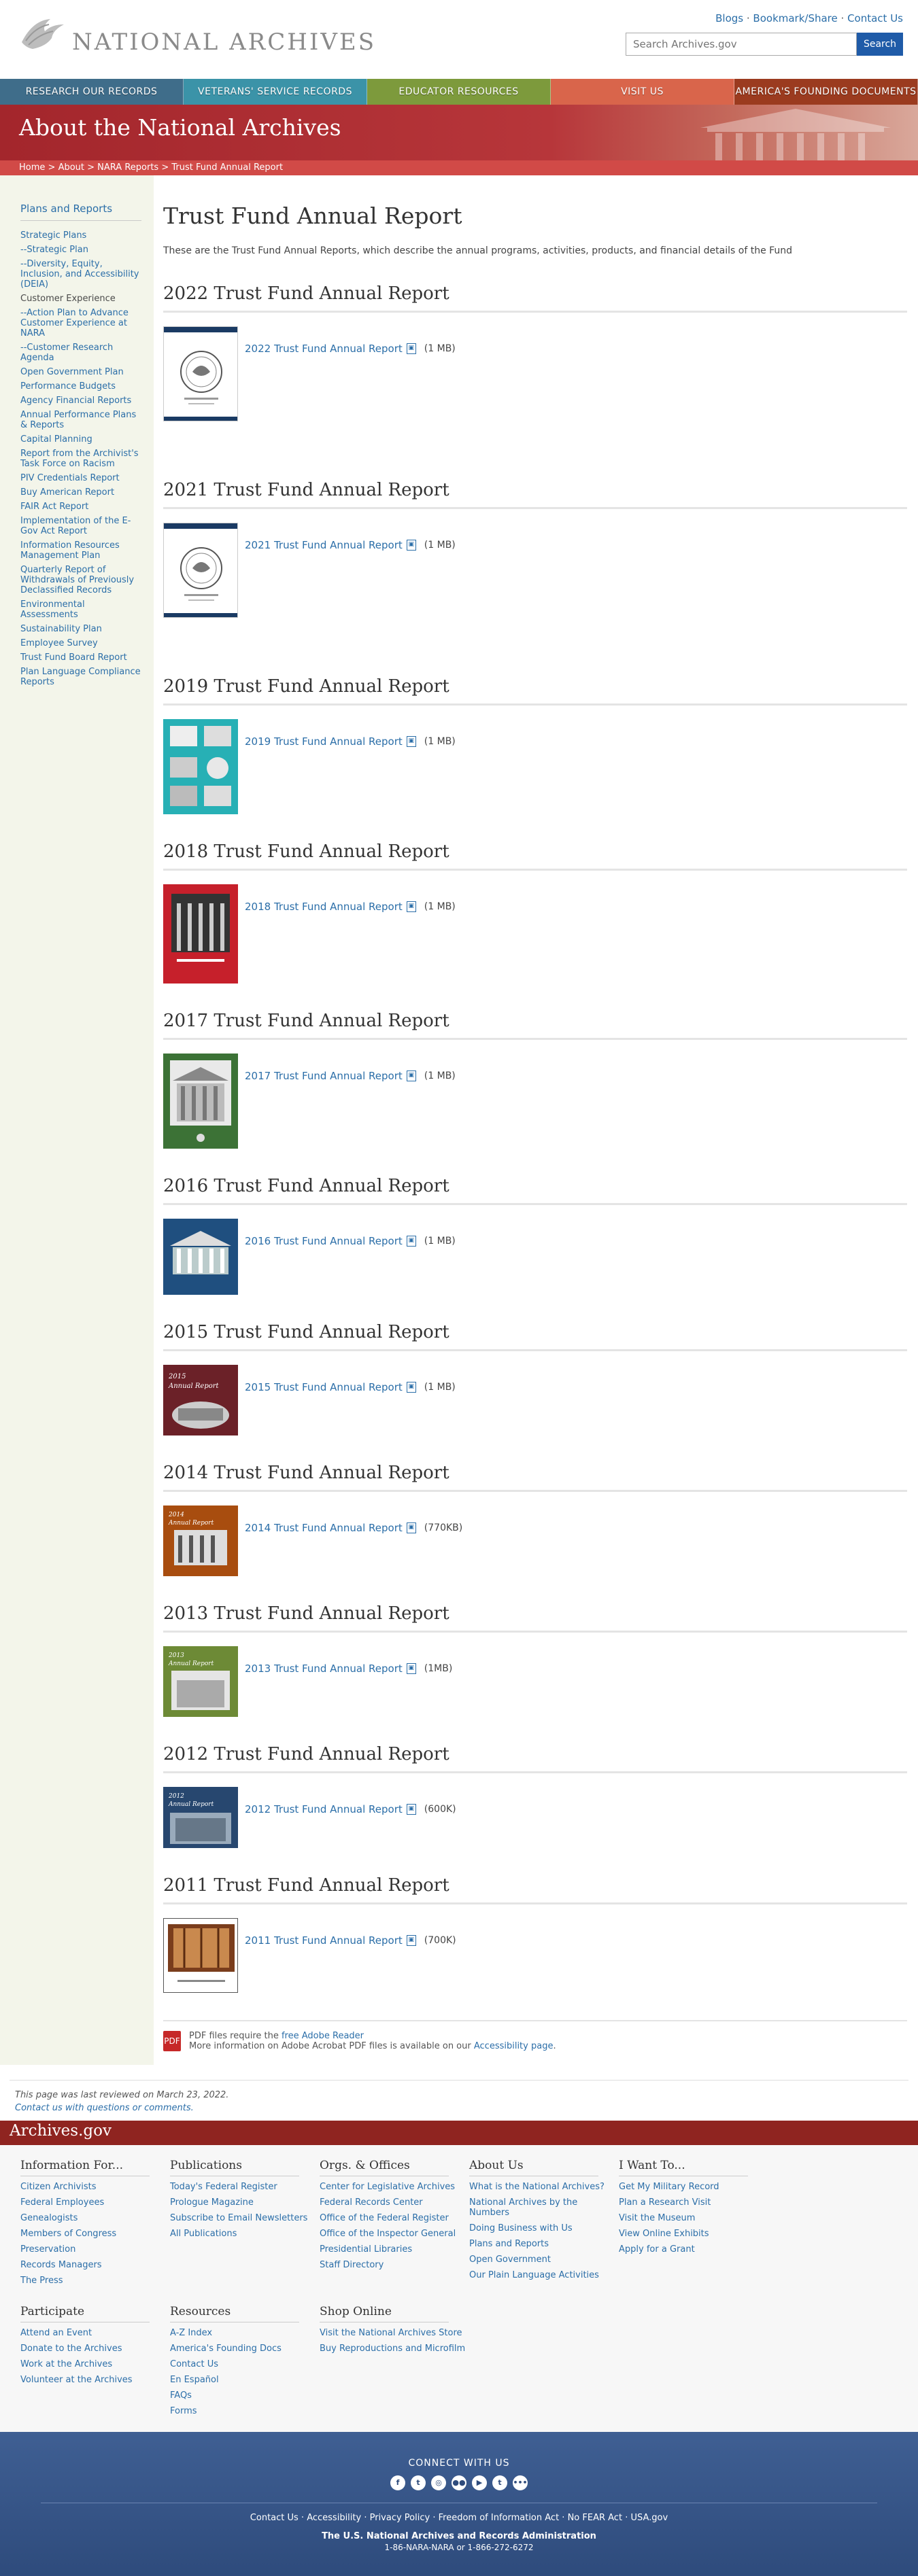 The width and height of the screenshot is (918, 2576). What do you see at coordinates (81, 353) in the screenshot?
I see `sidebar-item: --Customer Research Agenda` at bounding box center [81, 353].